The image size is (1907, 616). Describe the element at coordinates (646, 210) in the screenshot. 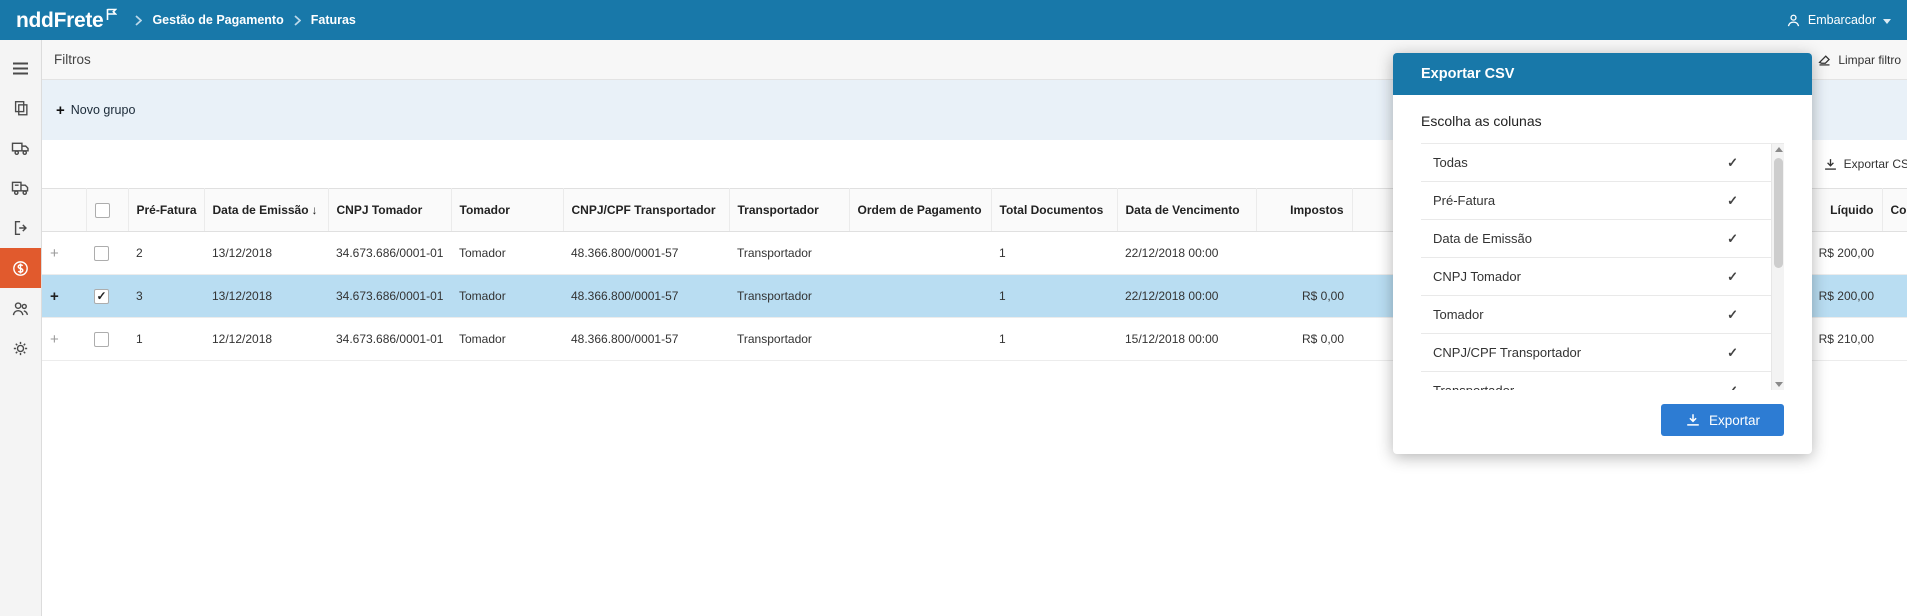

I see `column-header-cnpj-transportador: CNPJ/CPF Transportador` at that location.